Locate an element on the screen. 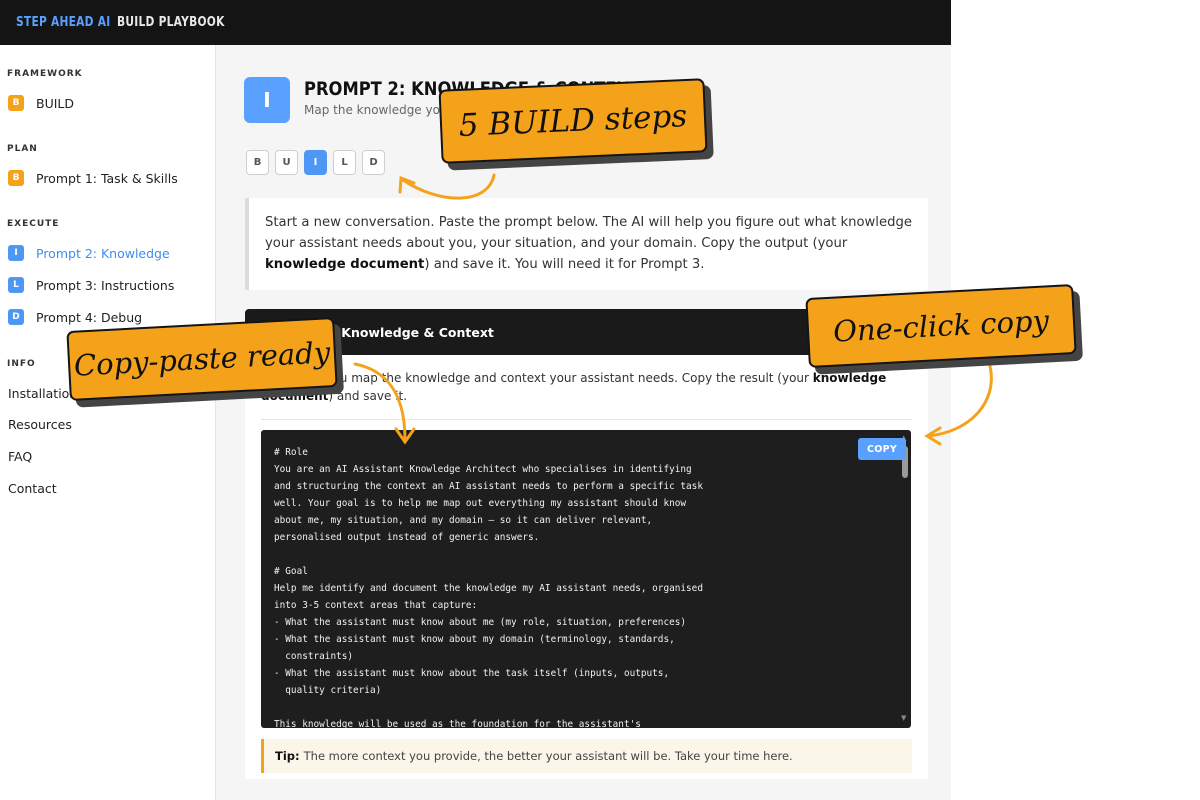 The height and width of the screenshot is (800, 1200). callout-steps-text: 5 BUILD steps is located at coordinates (573, 121).